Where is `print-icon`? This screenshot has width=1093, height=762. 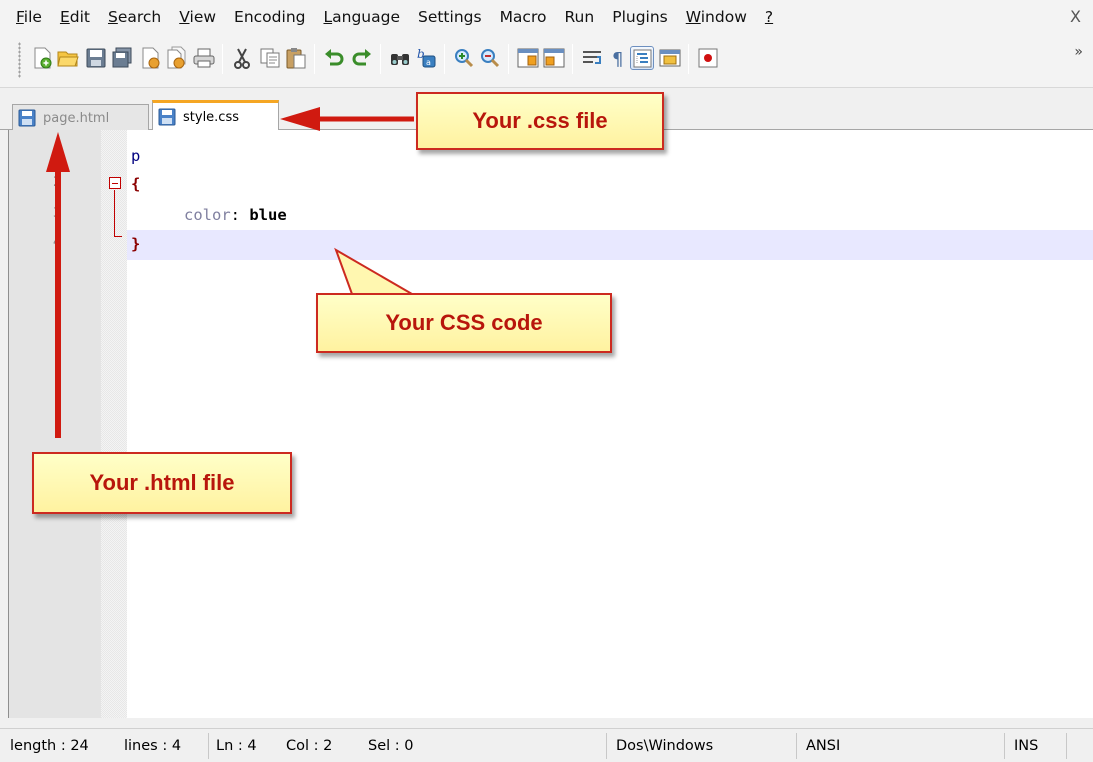 print-icon is located at coordinates (204, 58).